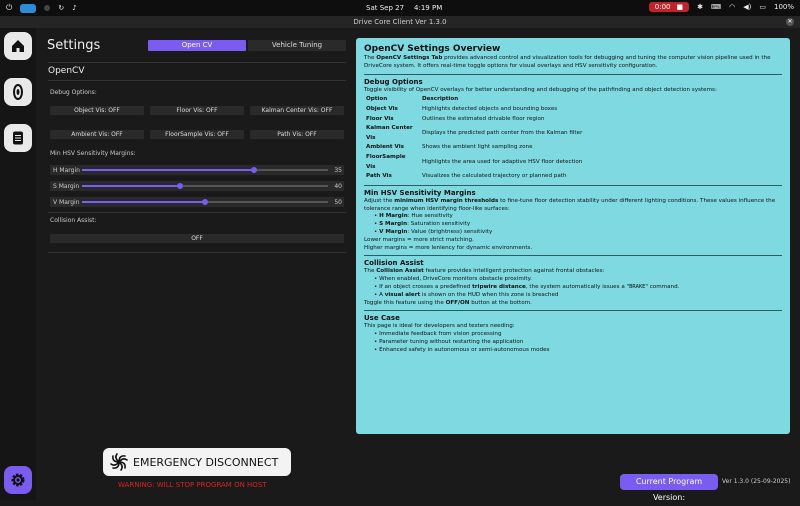  Describe the element at coordinates (97, 110) in the screenshot. I see `object-vis-toggle: Object Vis: OFF` at that location.